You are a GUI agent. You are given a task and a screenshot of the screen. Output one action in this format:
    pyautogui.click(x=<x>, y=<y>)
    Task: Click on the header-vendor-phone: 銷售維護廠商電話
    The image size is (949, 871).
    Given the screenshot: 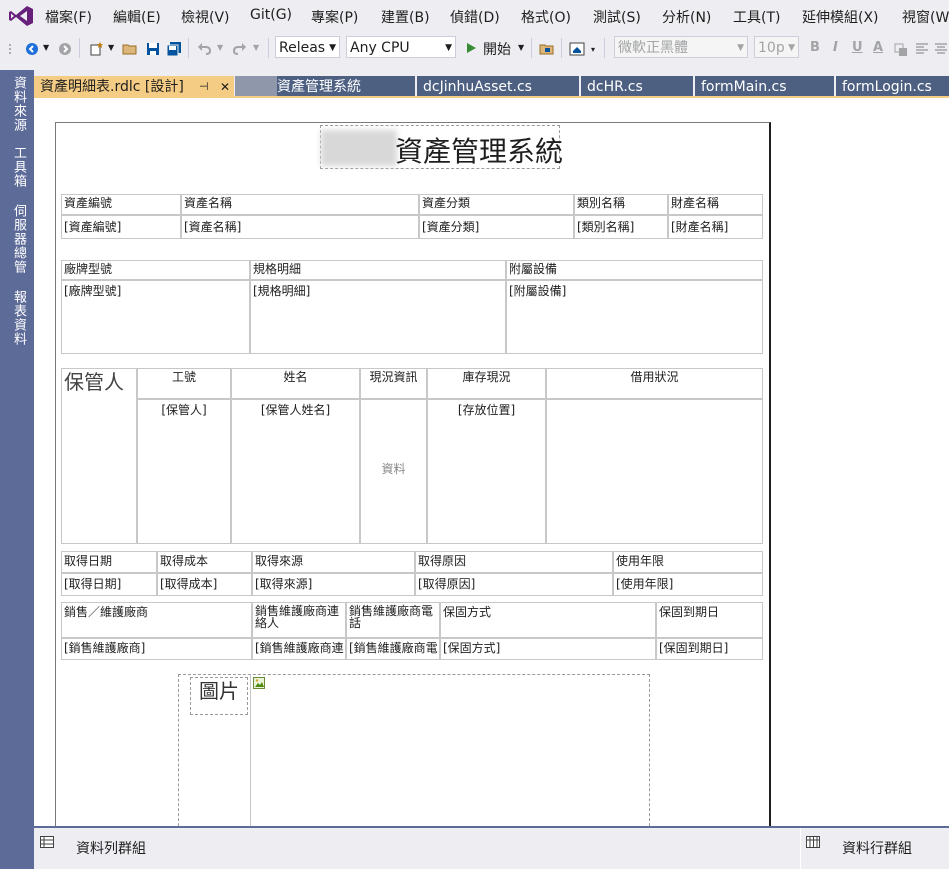 What is the action you would take?
    pyautogui.click(x=393, y=620)
    